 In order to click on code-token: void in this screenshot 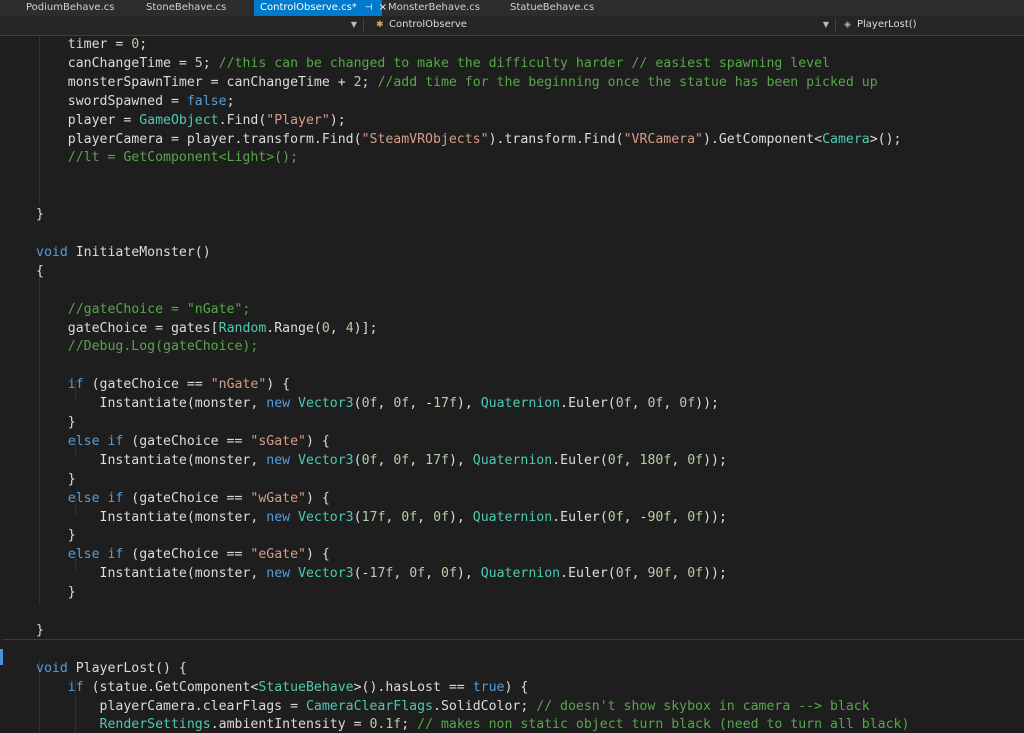, I will do `click(52, 252)`.